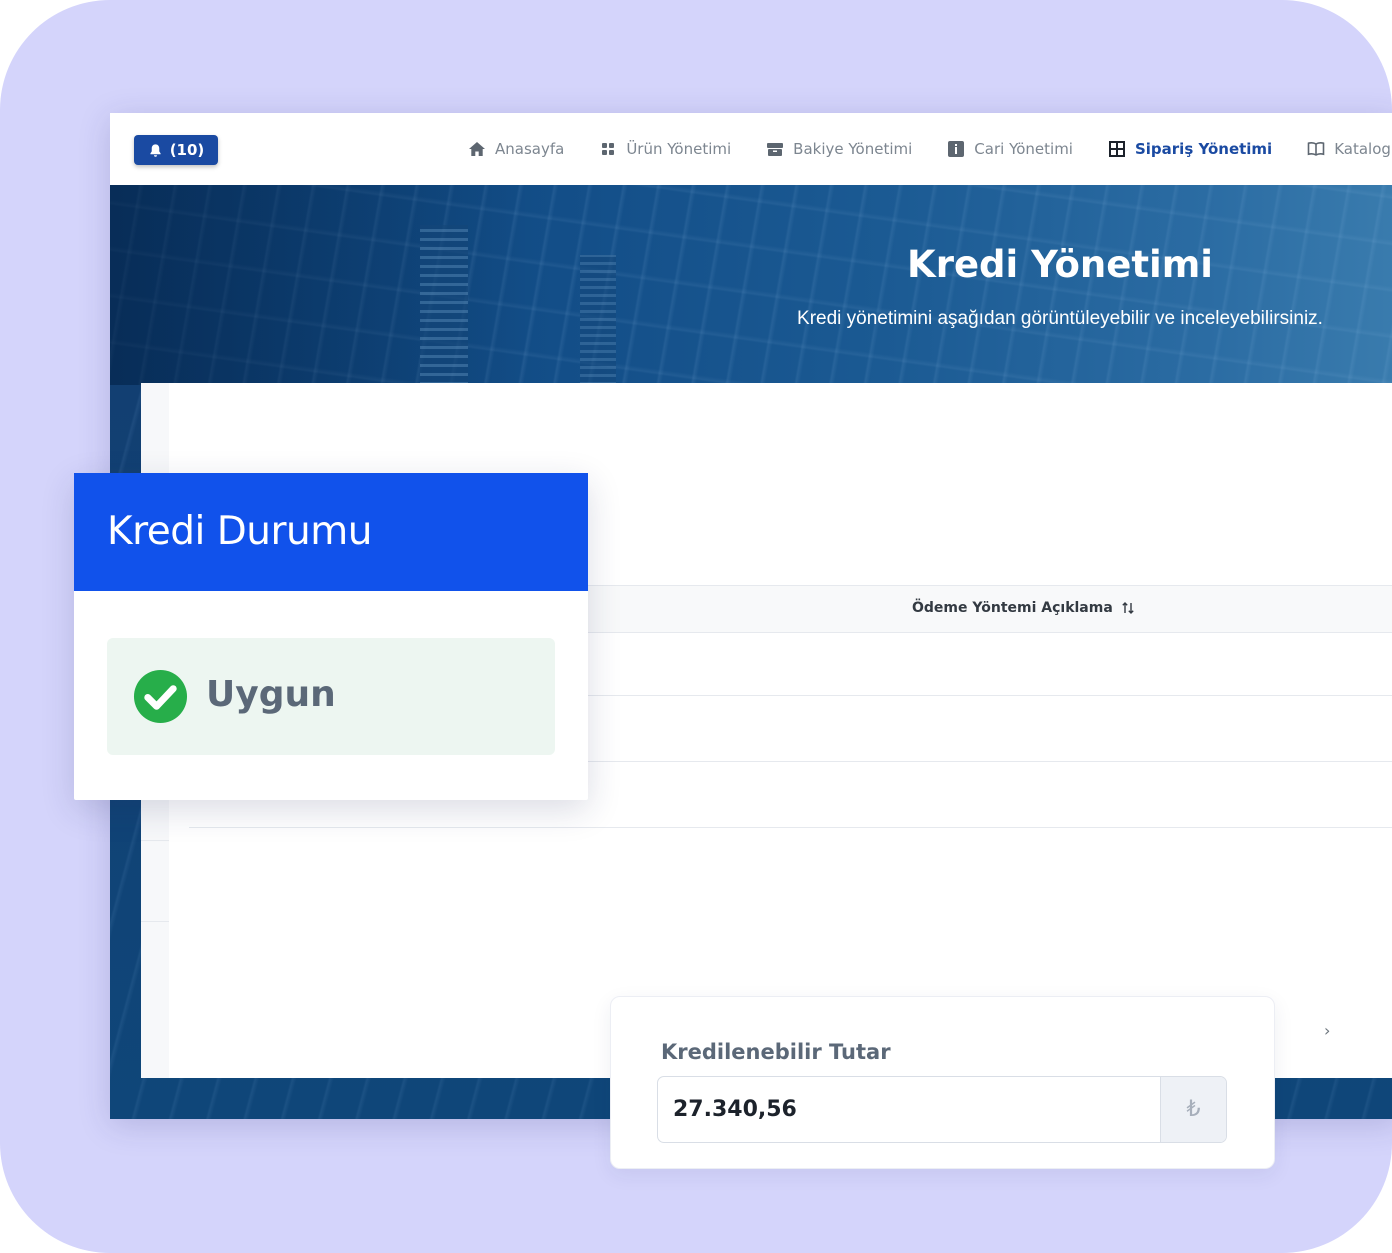 The width and height of the screenshot is (1392, 1253). Describe the element at coordinates (477, 149) in the screenshot. I see `home-icon` at that location.